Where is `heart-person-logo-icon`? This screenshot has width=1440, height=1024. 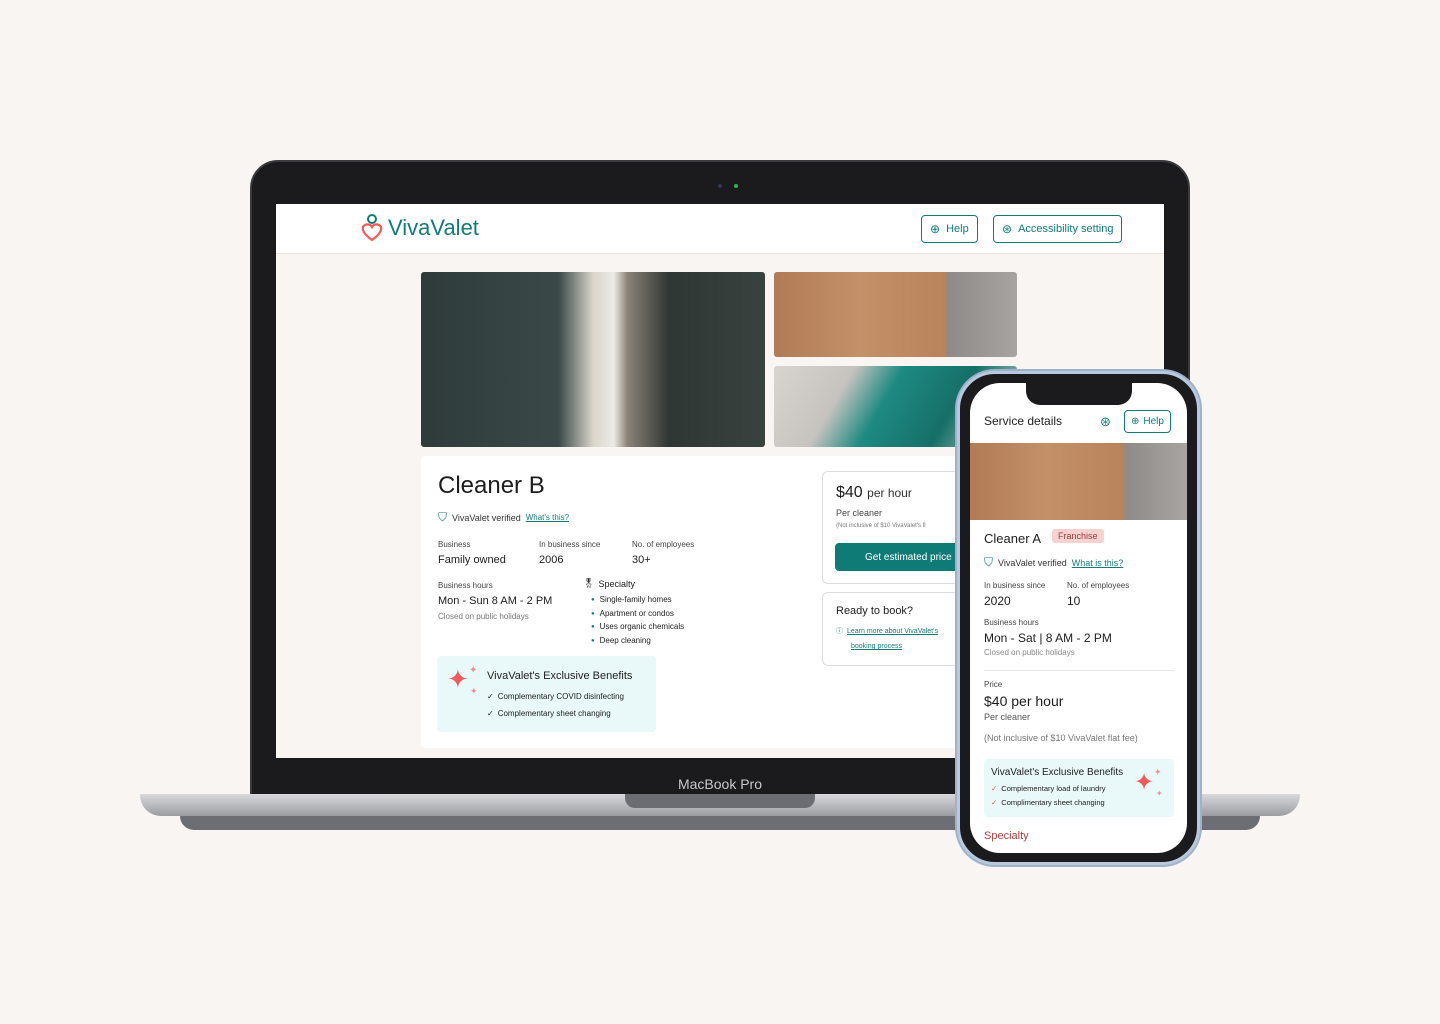
heart-person-logo-icon is located at coordinates (372, 228).